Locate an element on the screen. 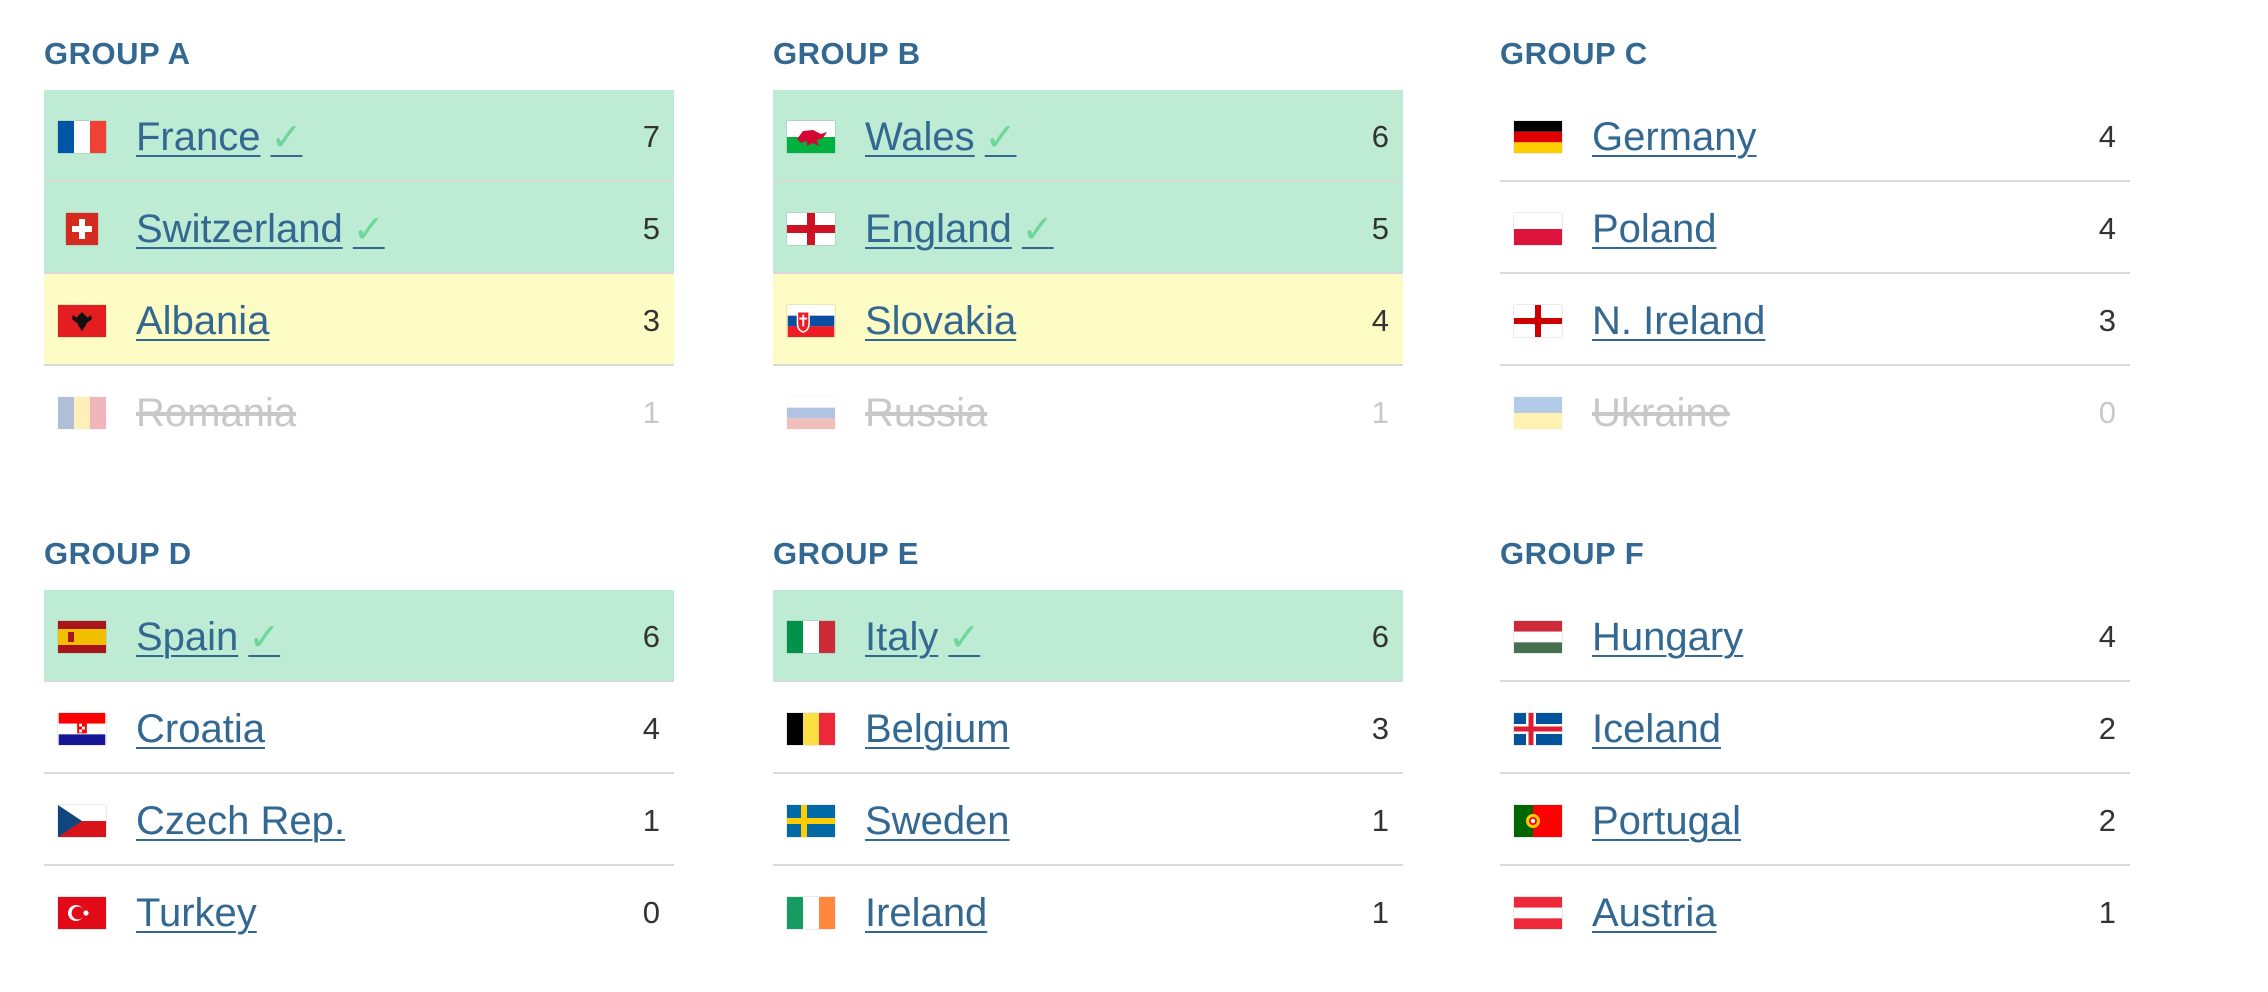 The height and width of the screenshot is (992, 2268). germany-flag-icon is located at coordinates (1538, 137).